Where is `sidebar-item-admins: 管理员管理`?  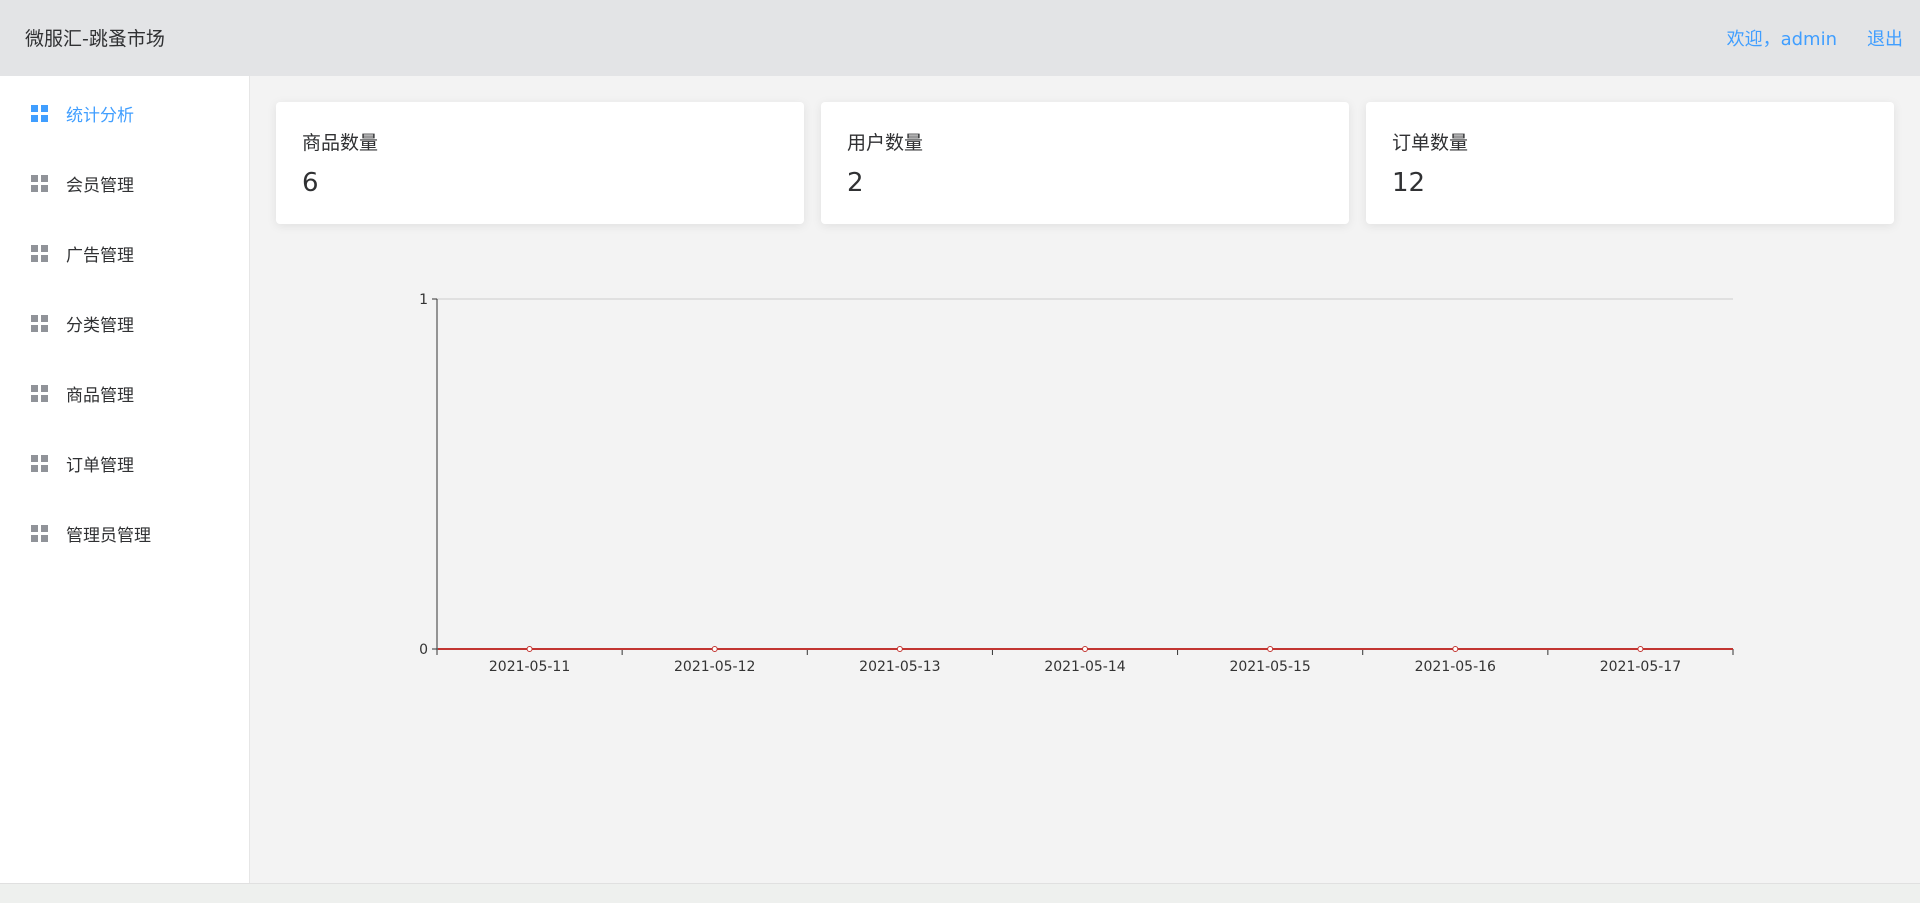 sidebar-item-admins: 管理员管理 is located at coordinates (124, 533).